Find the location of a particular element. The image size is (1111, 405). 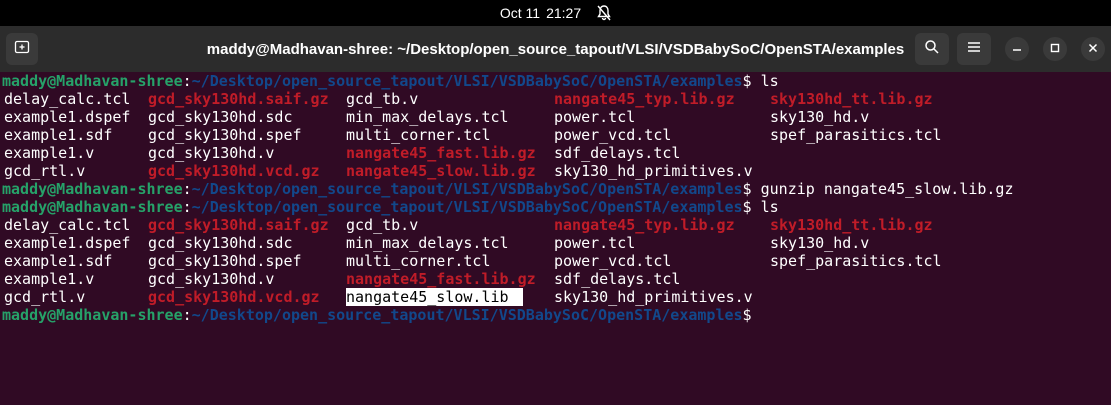

new-tab-button is located at coordinates (22, 49).